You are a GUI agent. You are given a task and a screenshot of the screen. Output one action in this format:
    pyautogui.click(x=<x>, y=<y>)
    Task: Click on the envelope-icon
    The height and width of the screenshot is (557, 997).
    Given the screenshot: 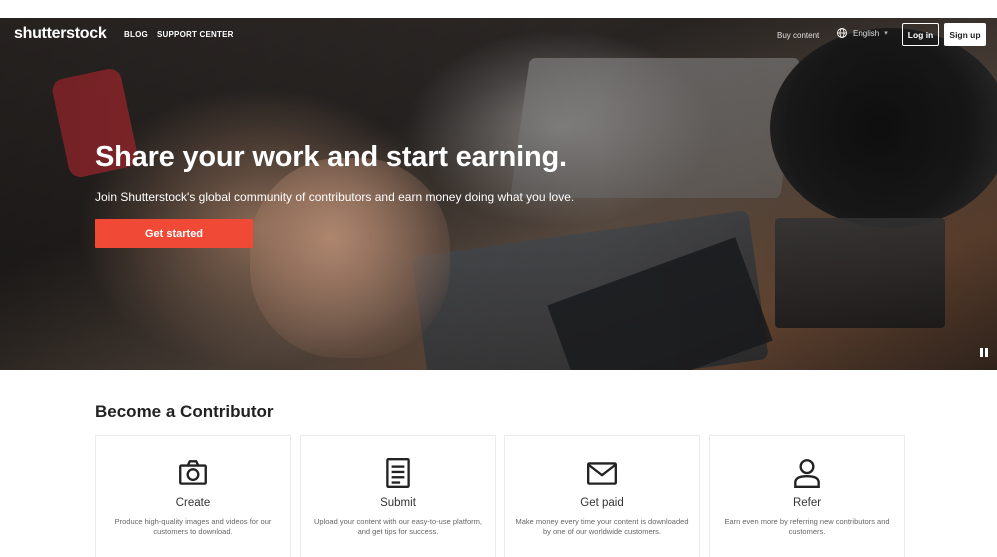 What is the action you would take?
    pyautogui.click(x=602, y=473)
    